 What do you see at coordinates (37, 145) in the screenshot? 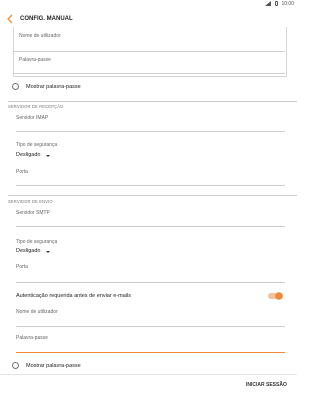
I see `incoming-security-label: Tipo de segurança` at bounding box center [37, 145].